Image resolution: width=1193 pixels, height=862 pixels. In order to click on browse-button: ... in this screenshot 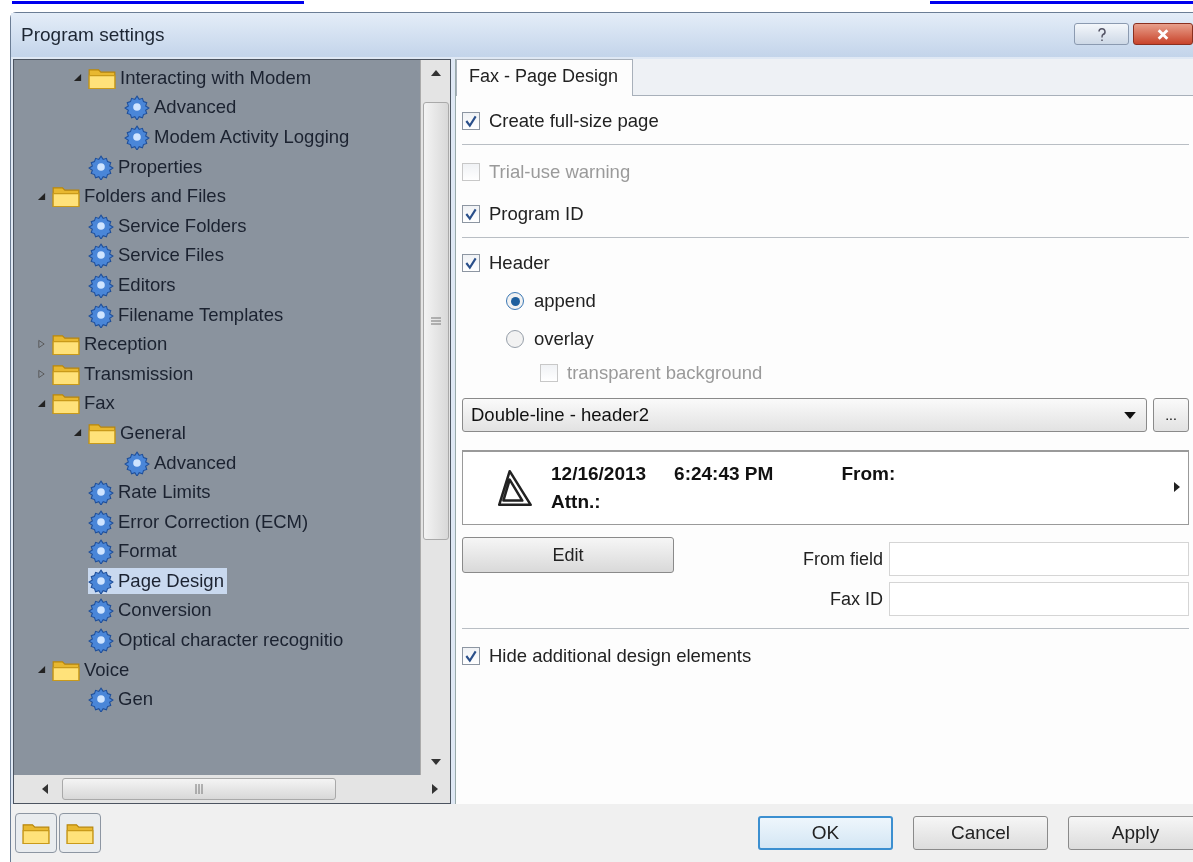, I will do `click(1171, 415)`.